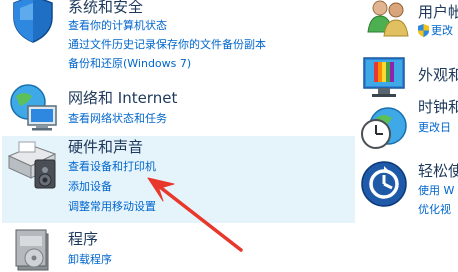  What do you see at coordinates (90, 187) in the screenshot?
I see `link-add-device: 添加设备` at bounding box center [90, 187].